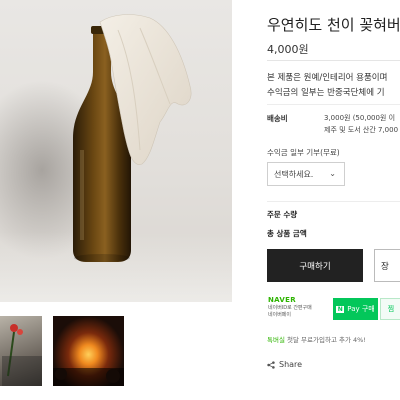 This screenshot has width=400, height=400. Describe the element at coordinates (315, 265) in the screenshot. I see `buy-button: 구매하기` at that location.